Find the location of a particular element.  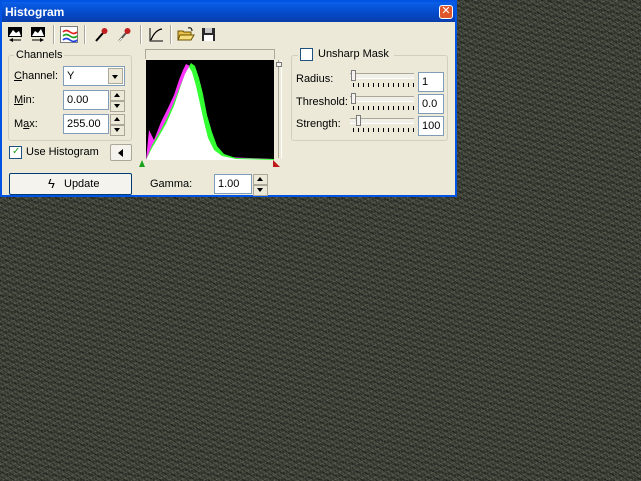

min-spinner is located at coordinates (117, 101).